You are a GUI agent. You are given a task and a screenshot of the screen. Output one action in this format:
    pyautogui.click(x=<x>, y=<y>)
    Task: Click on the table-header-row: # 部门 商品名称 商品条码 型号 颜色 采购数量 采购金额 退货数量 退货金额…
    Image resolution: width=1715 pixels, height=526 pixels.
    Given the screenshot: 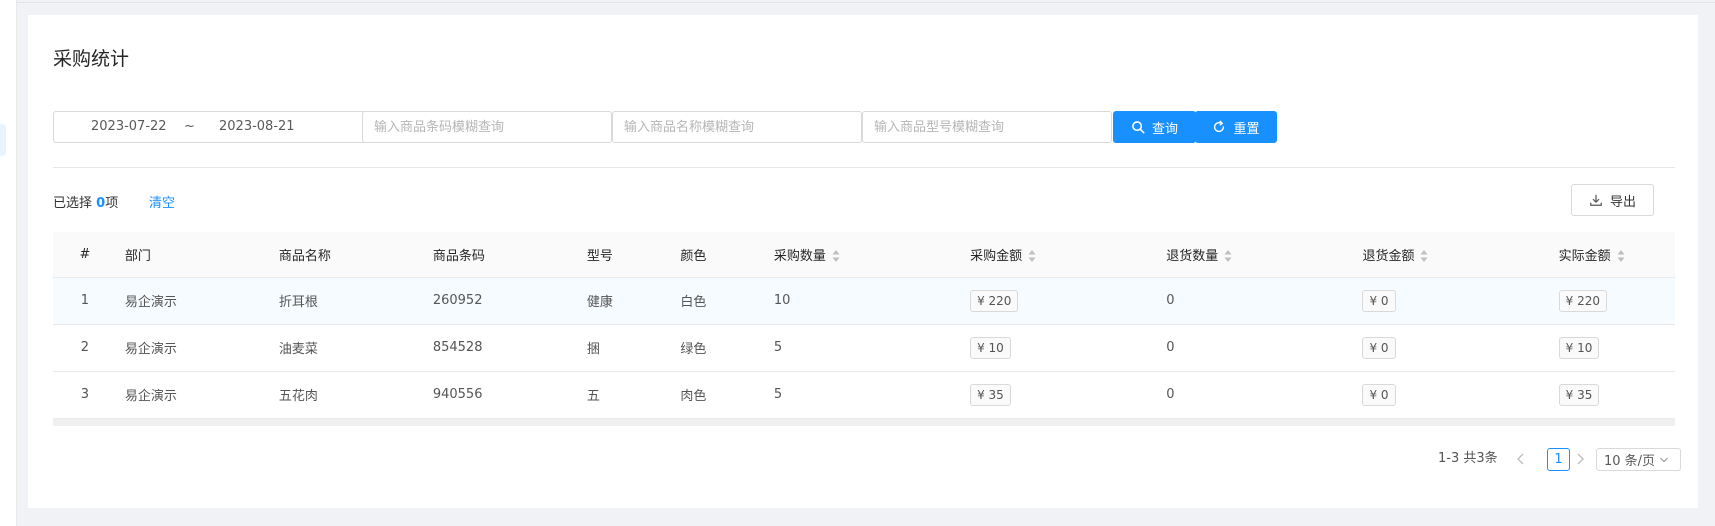 What is the action you would take?
    pyautogui.click(x=864, y=255)
    